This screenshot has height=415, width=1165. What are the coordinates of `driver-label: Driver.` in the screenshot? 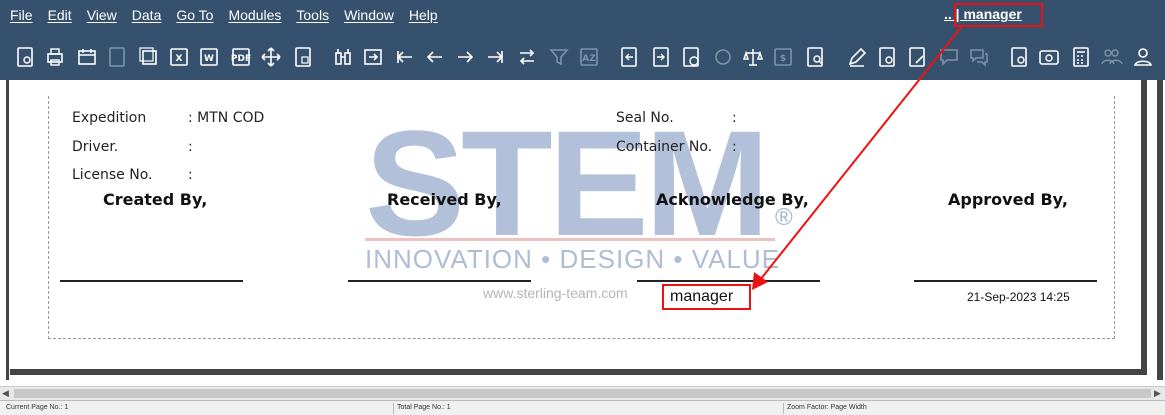 It's located at (95, 147).